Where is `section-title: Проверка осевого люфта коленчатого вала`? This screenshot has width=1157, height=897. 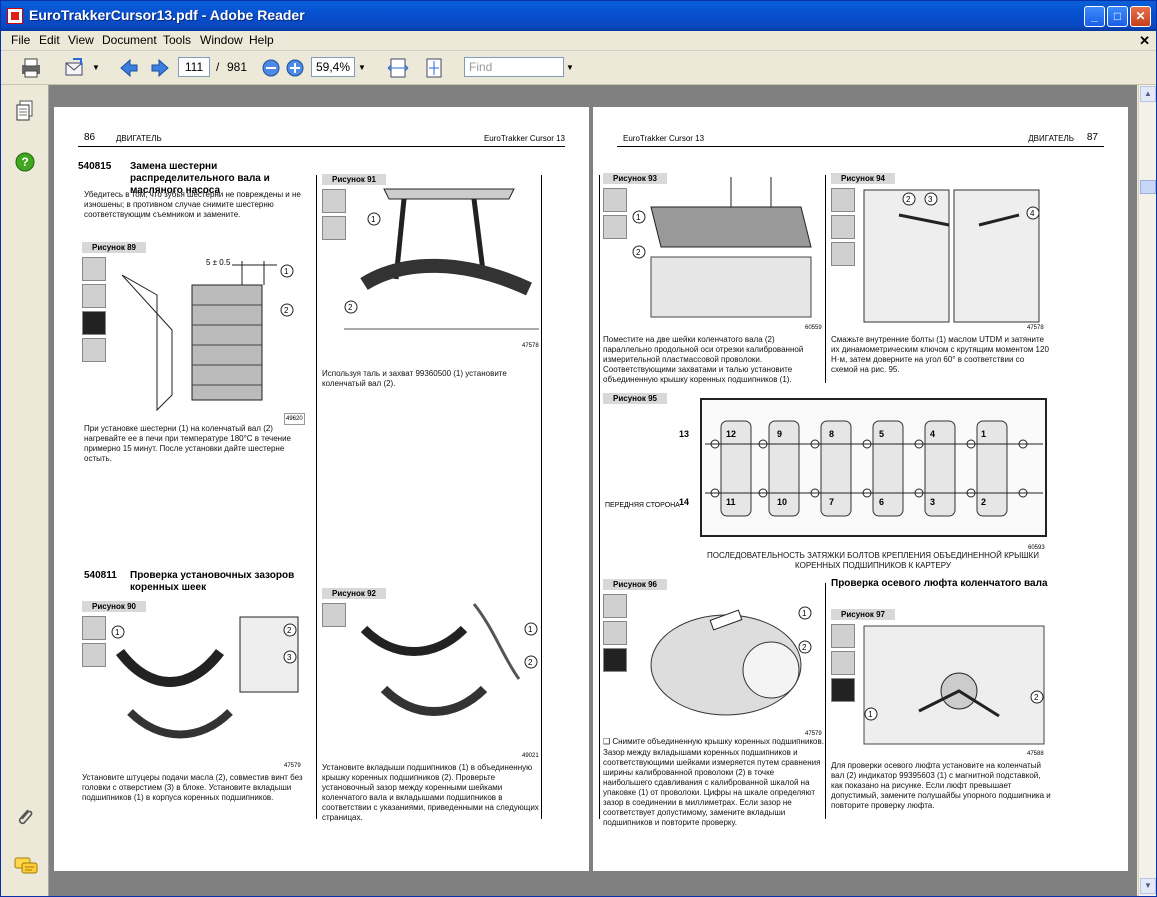
section-title: Проверка осевого люфта коленчатого вала is located at coordinates (939, 583).